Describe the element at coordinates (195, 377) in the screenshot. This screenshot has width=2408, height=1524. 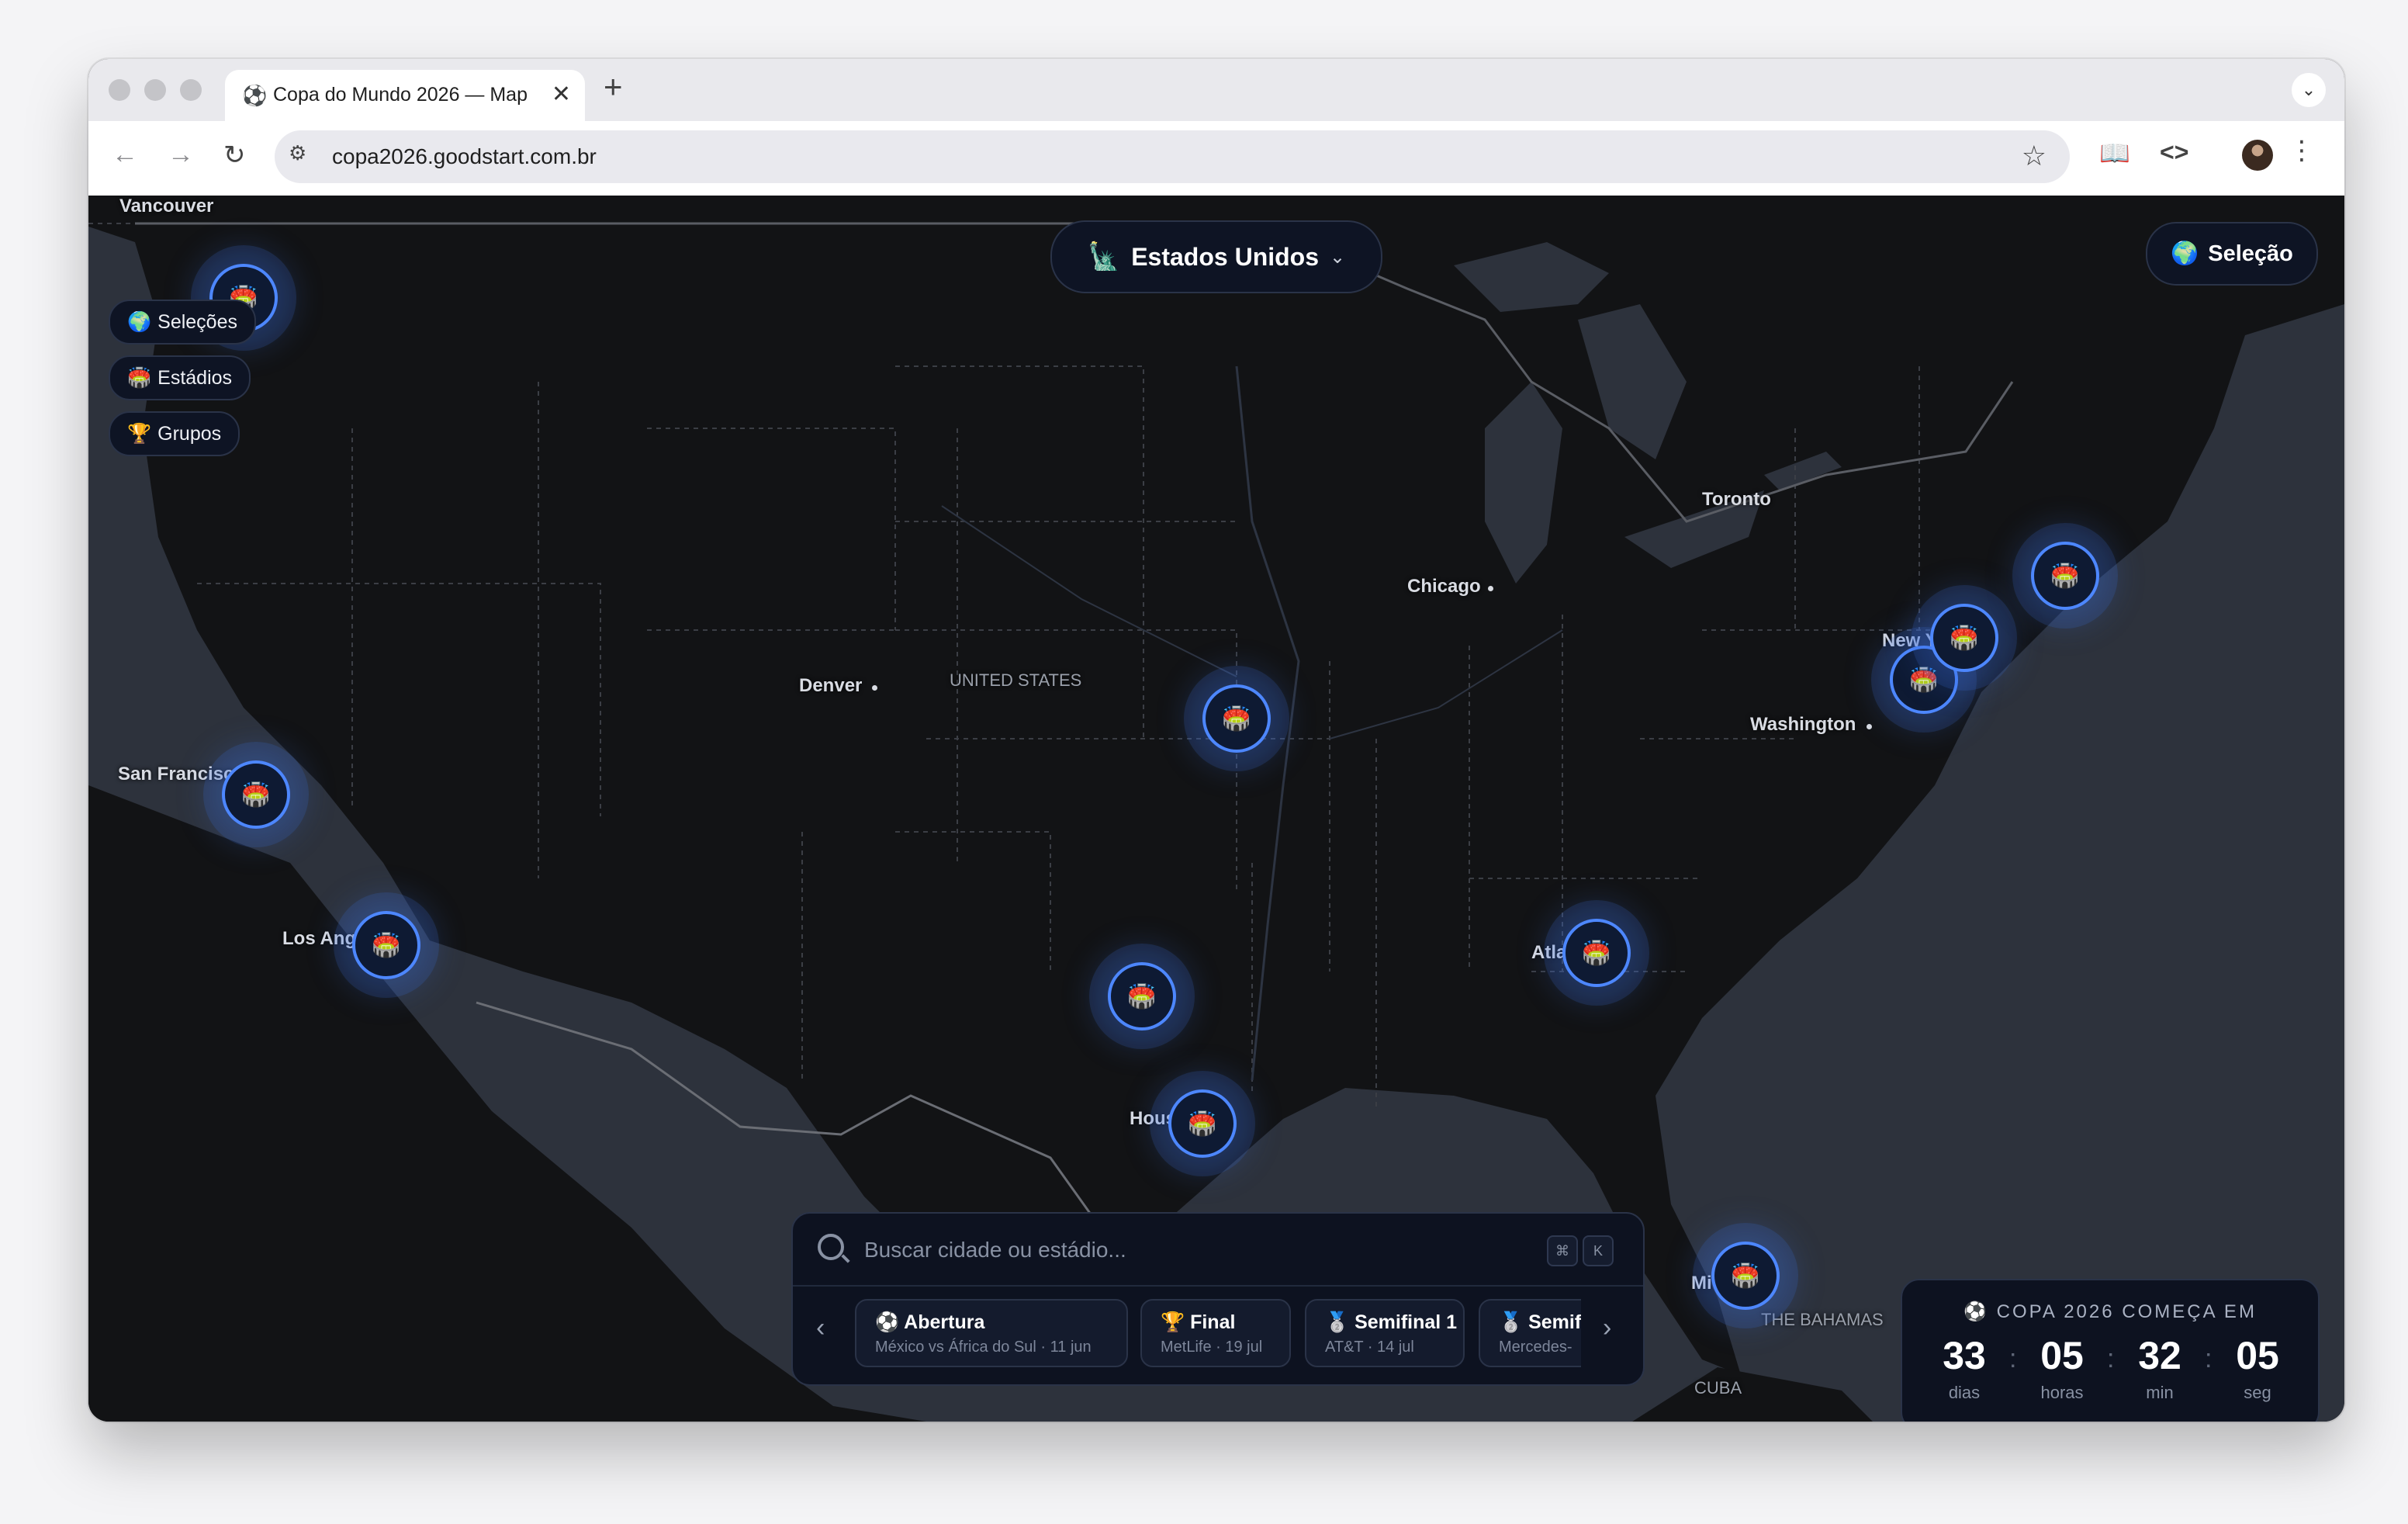
I see `side-menu-label: Estádios` at that location.